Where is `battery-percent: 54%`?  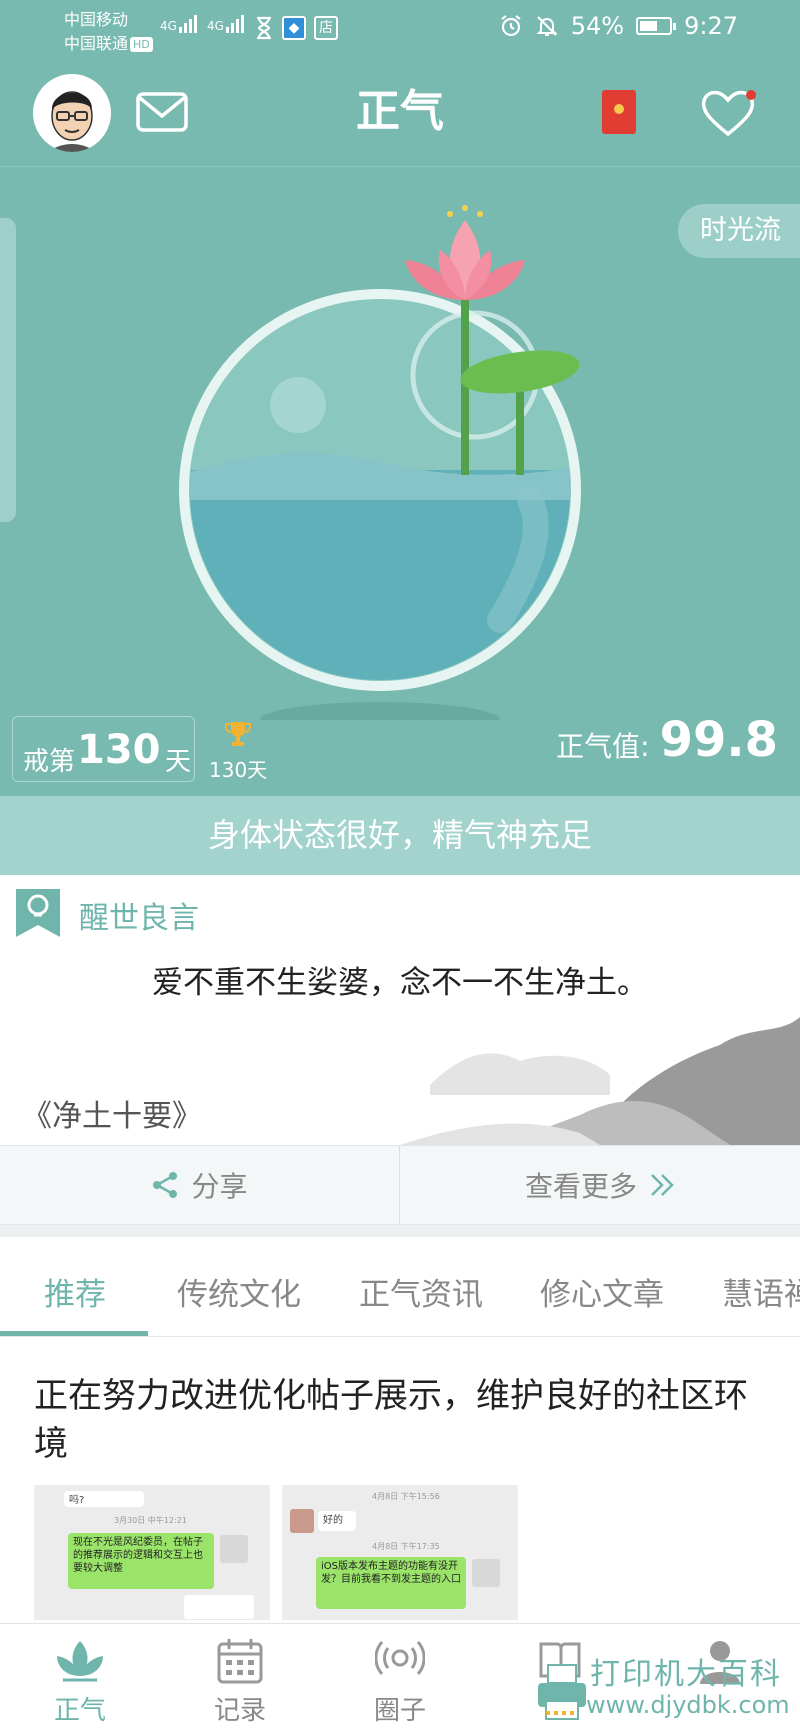
battery-percent: 54% is located at coordinates (597, 26).